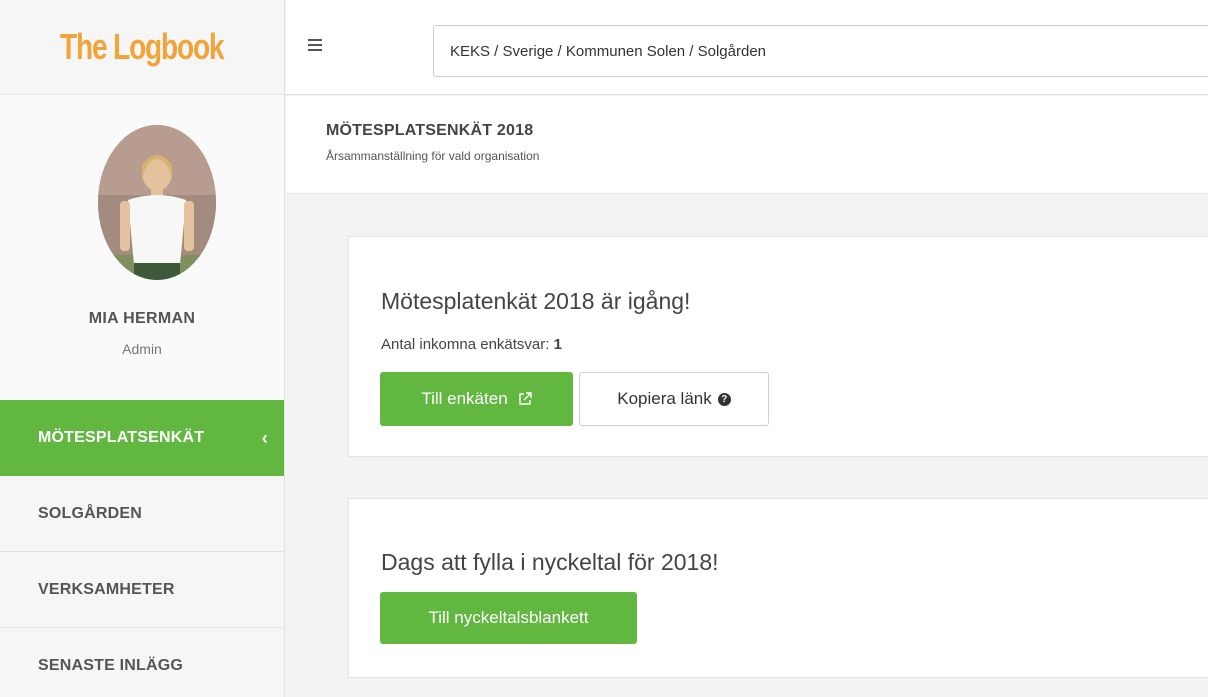  I want to click on logo-container: The Logbook, so click(142, 47).